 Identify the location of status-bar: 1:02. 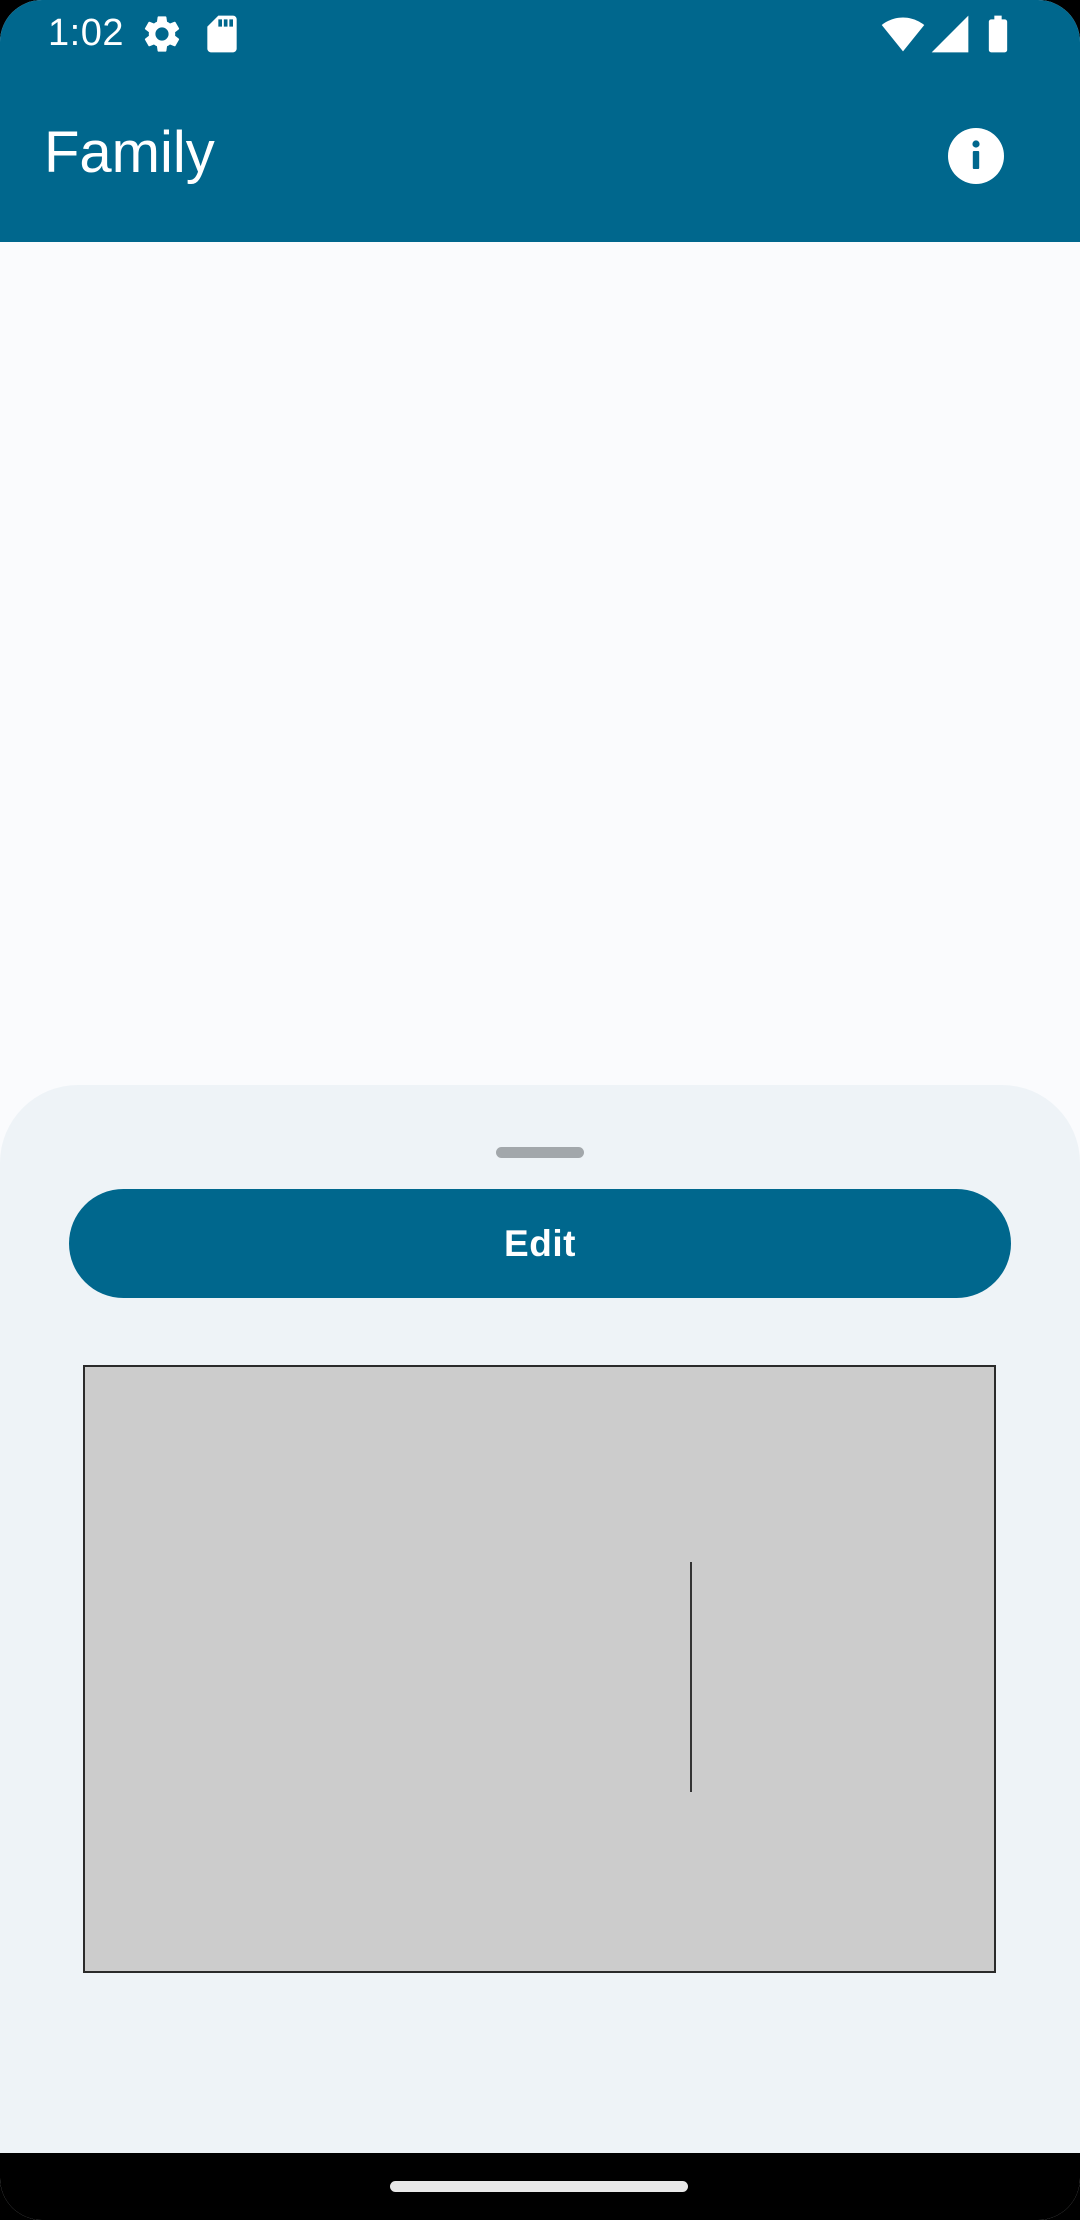
(540, 33).